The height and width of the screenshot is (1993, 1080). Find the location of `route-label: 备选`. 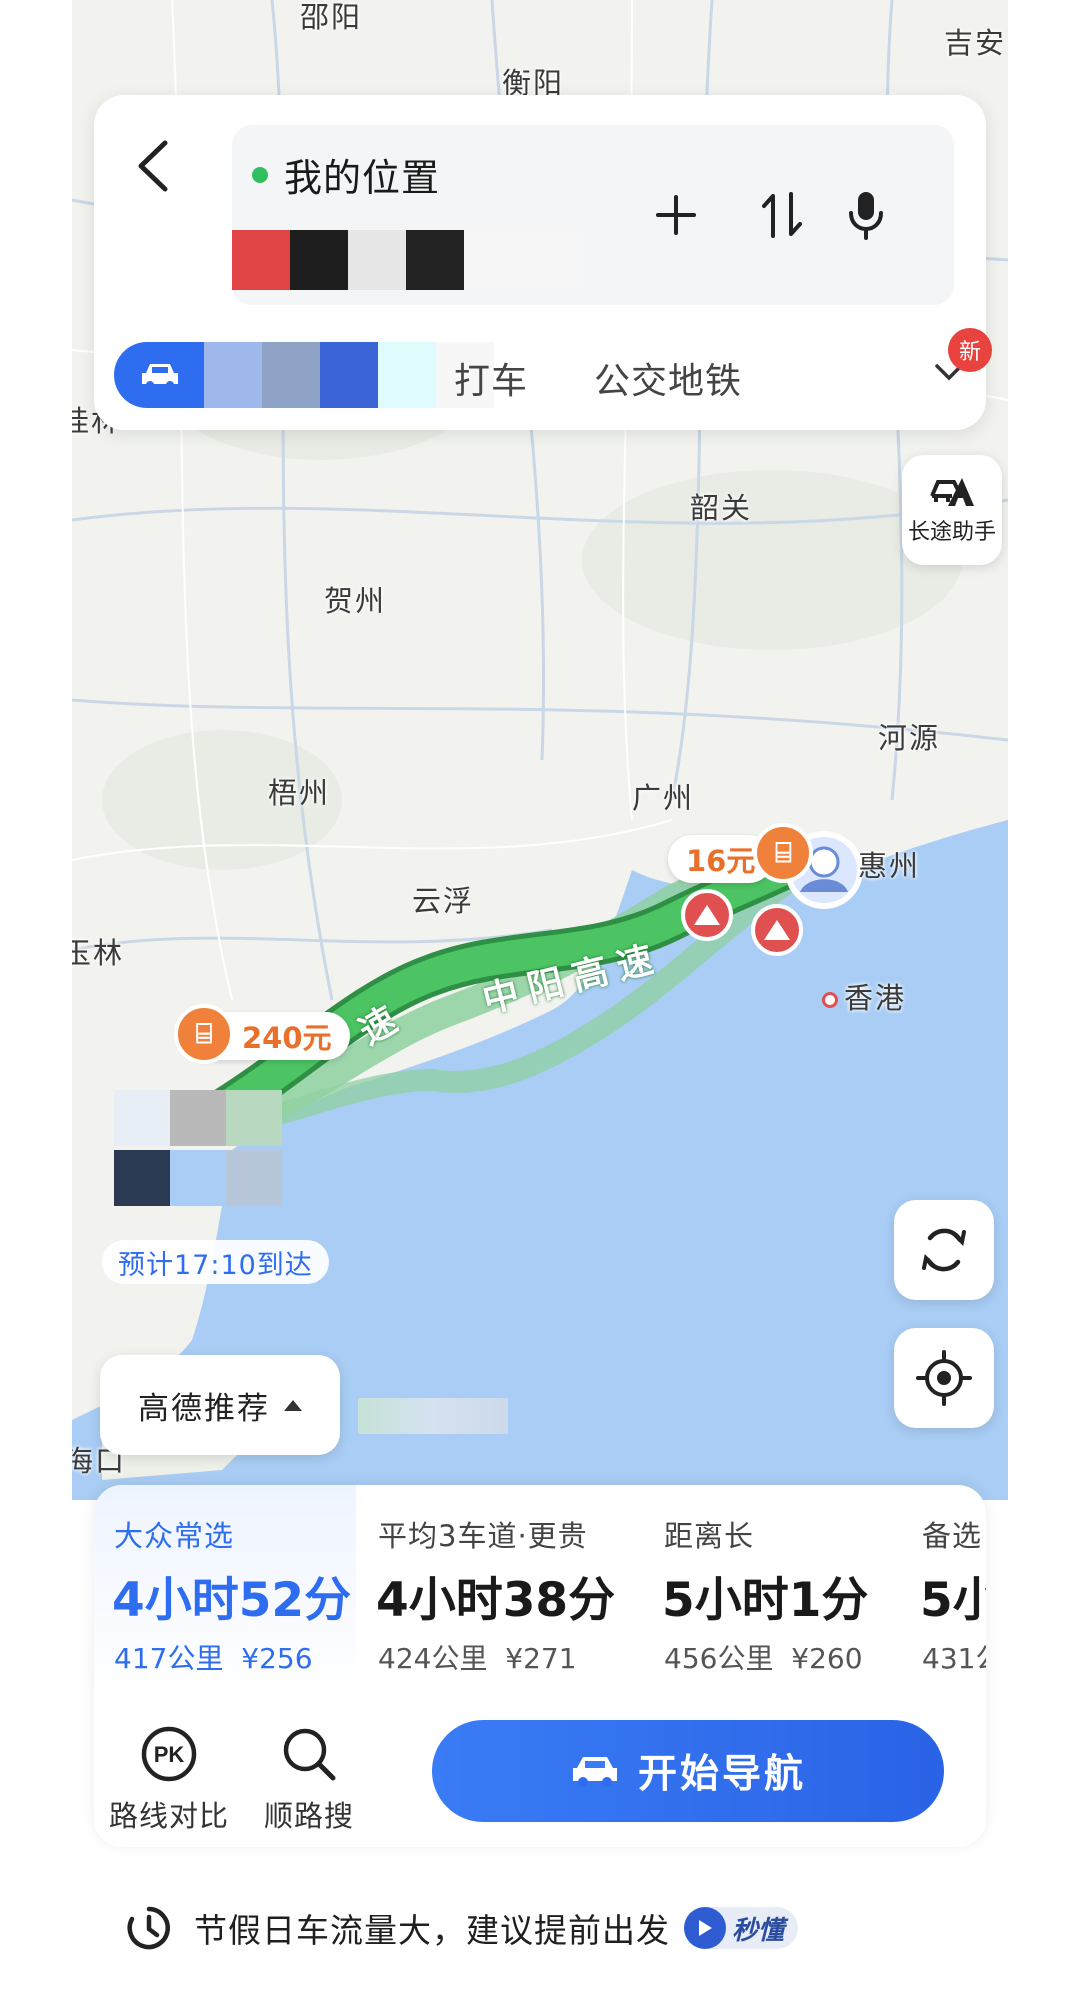

route-label: 备选 is located at coordinates (952, 1536).